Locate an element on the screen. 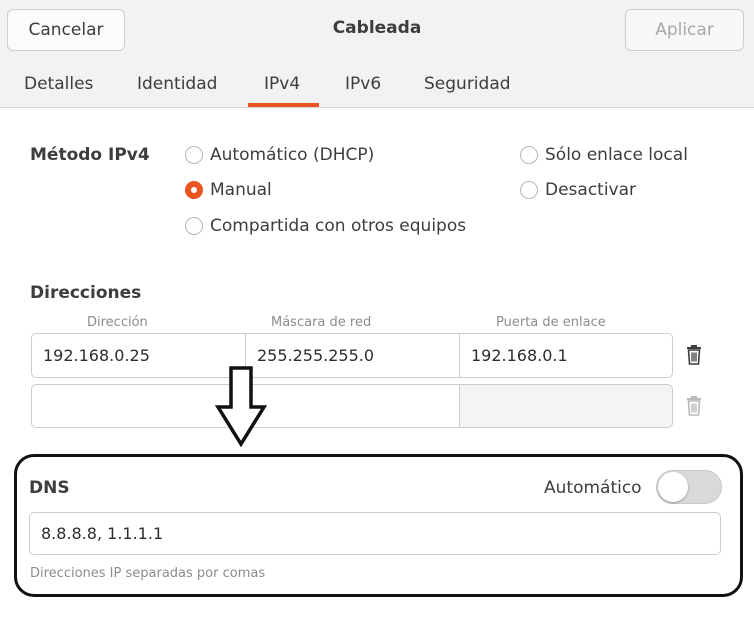 The image size is (754, 619). radio-label: Automático (DHCP) is located at coordinates (292, 155).